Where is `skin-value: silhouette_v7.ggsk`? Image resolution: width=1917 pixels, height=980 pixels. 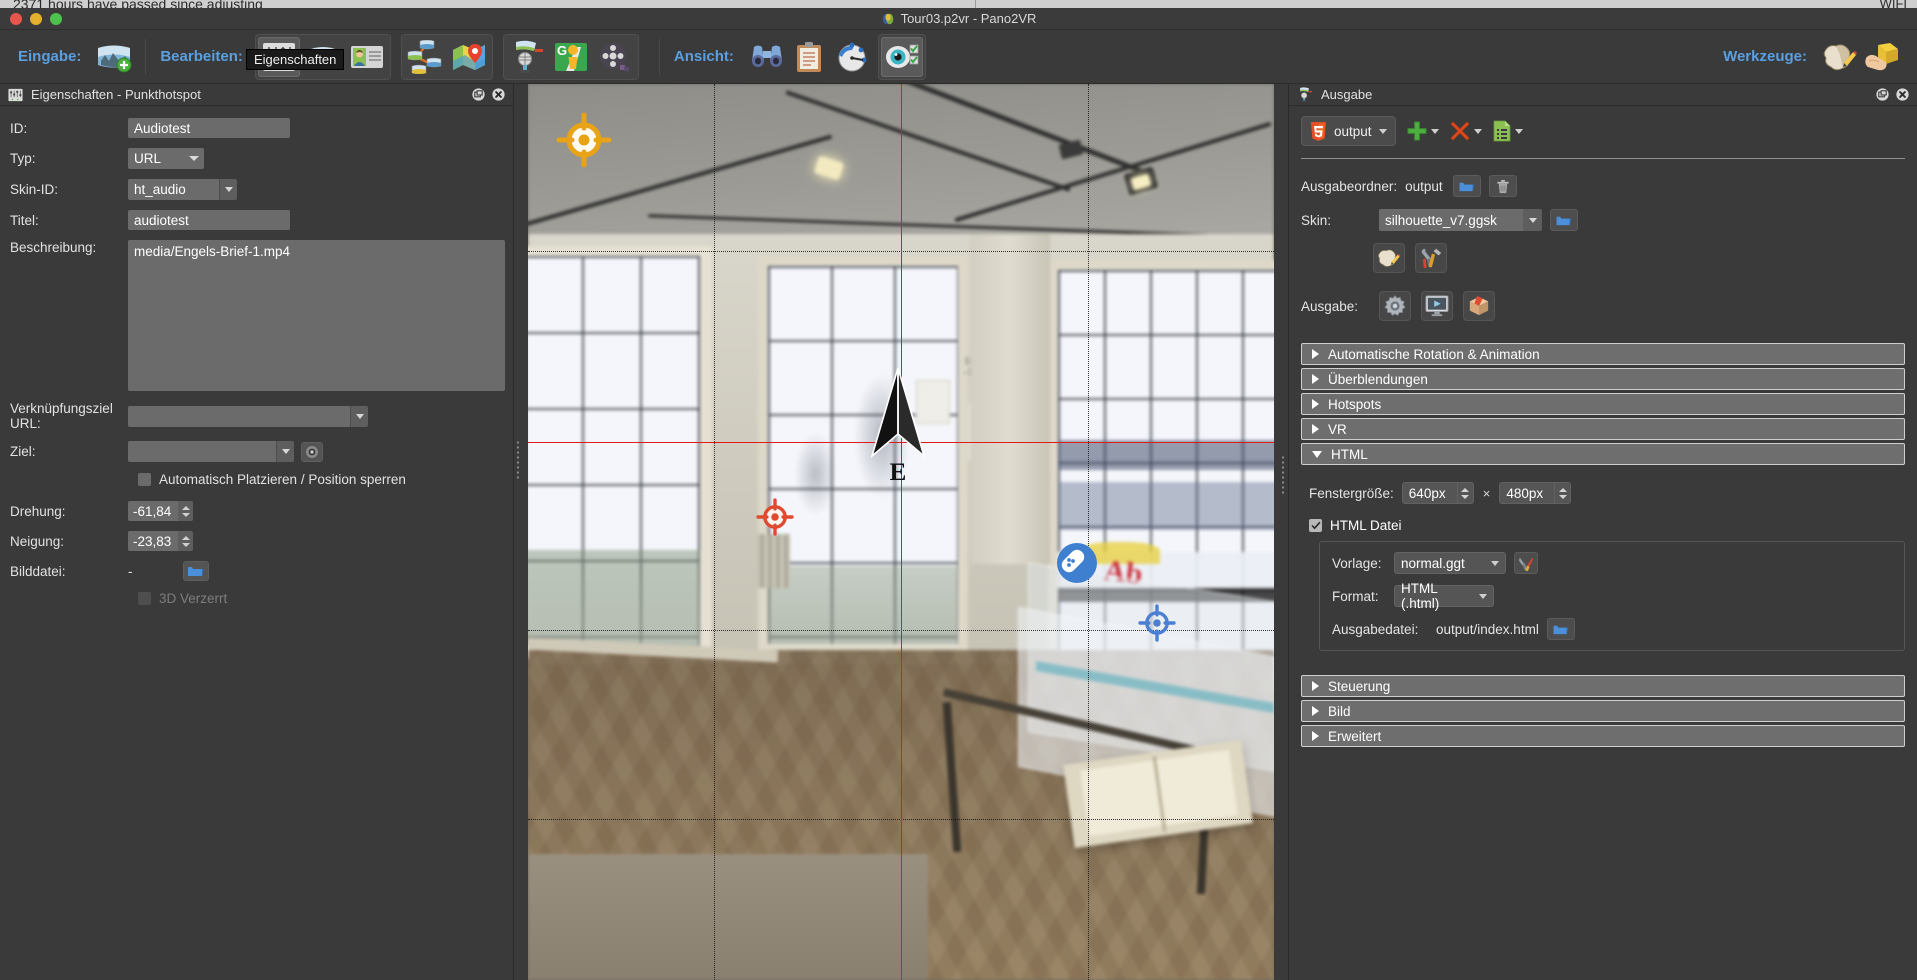 skin-value: silhouette_v7.ggsk is located at coordinates (1451, 220).